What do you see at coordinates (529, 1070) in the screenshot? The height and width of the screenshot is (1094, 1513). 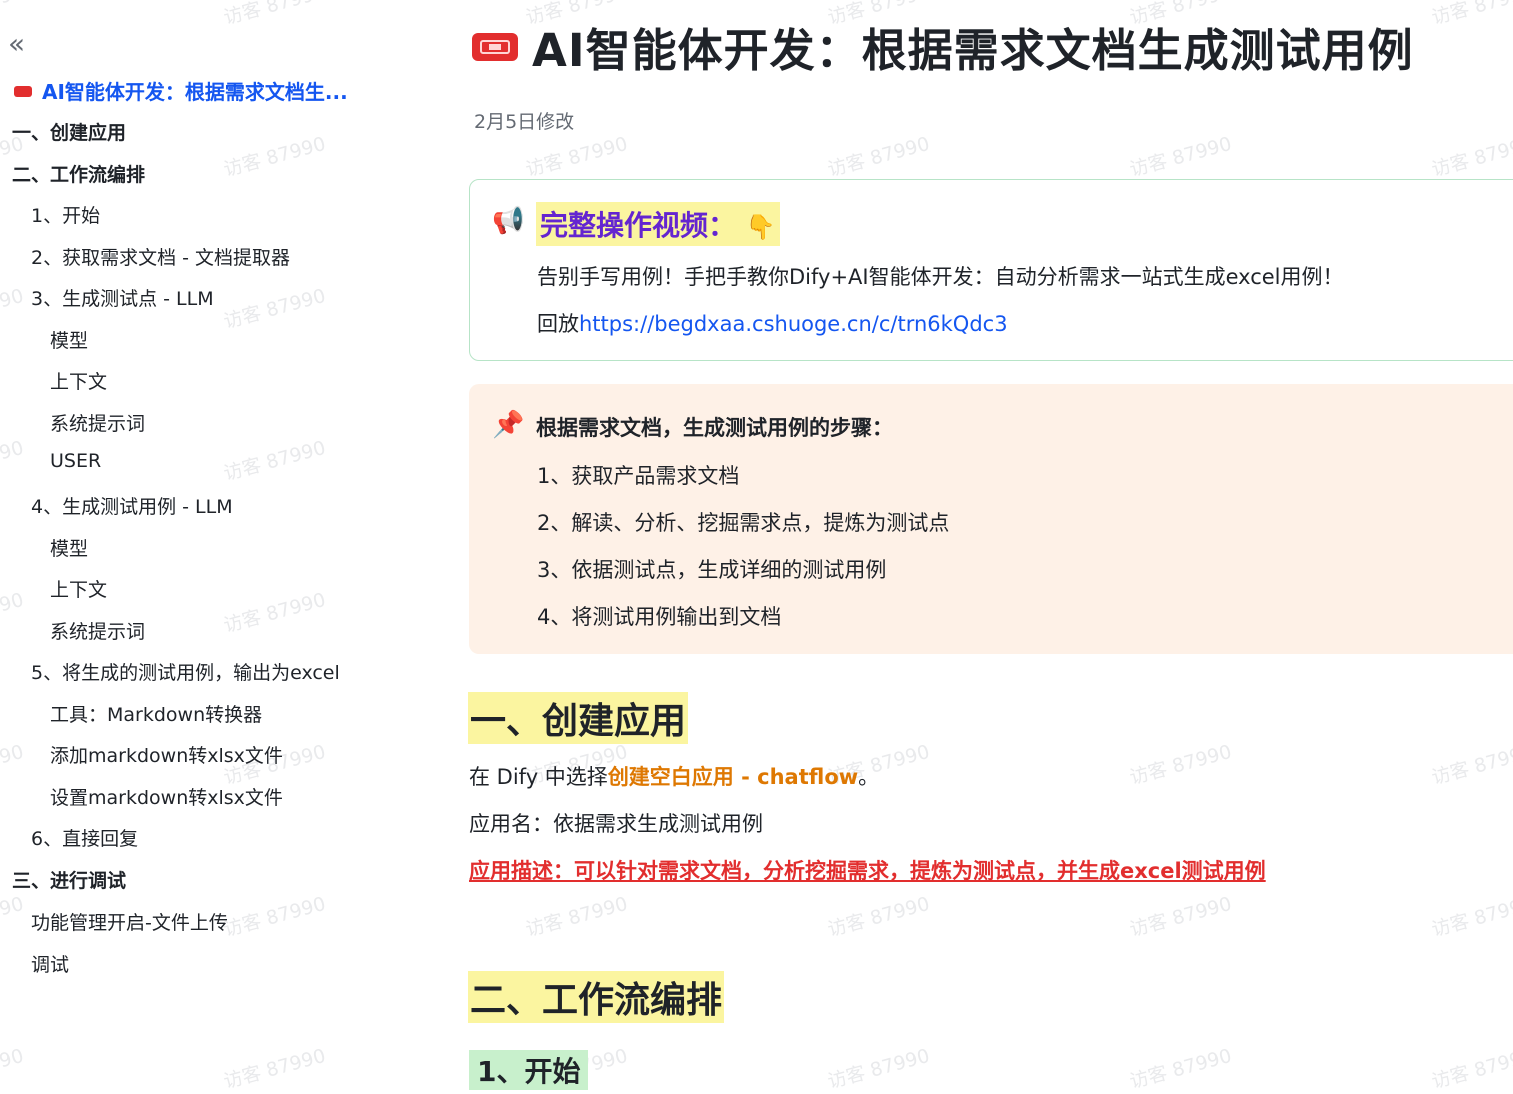 I see `subsection-heading-start: 1、开始` at bounding box center [529, 1070].